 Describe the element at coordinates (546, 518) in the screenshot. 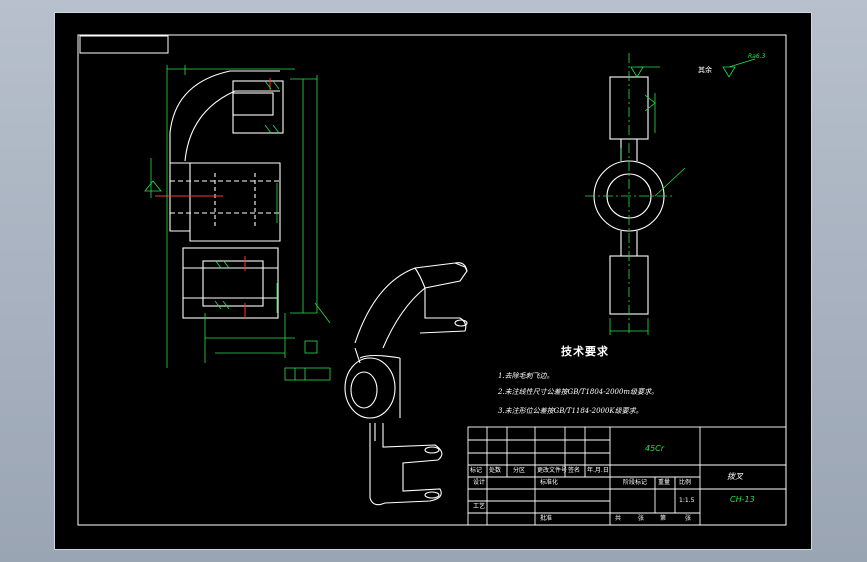

I see `tb-approve: 批准` at that location.